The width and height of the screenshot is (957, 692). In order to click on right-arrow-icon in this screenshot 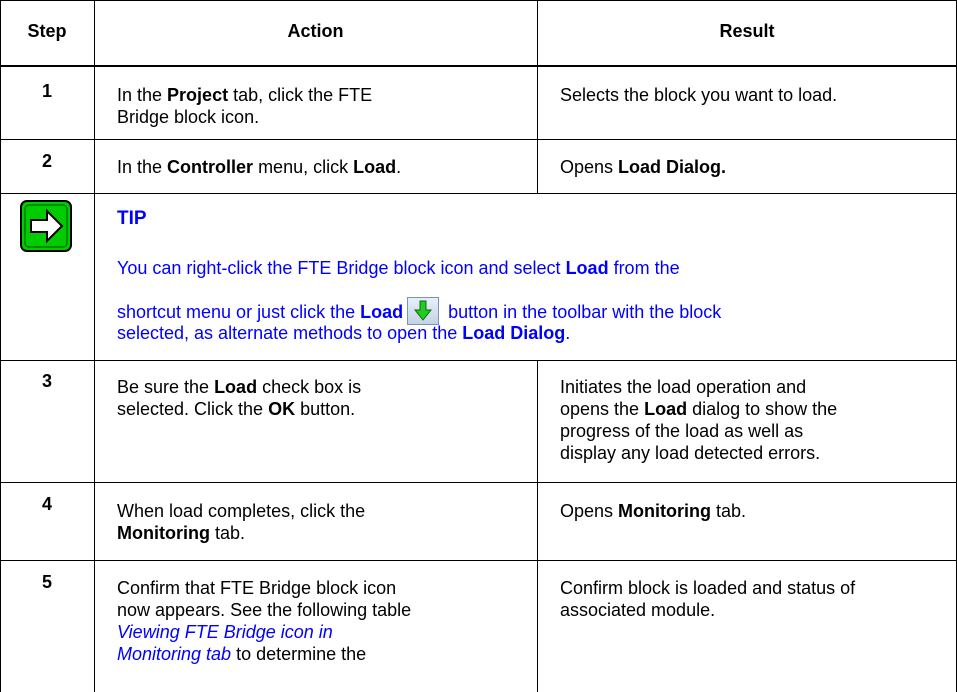, I will do `click(46, 226)`.